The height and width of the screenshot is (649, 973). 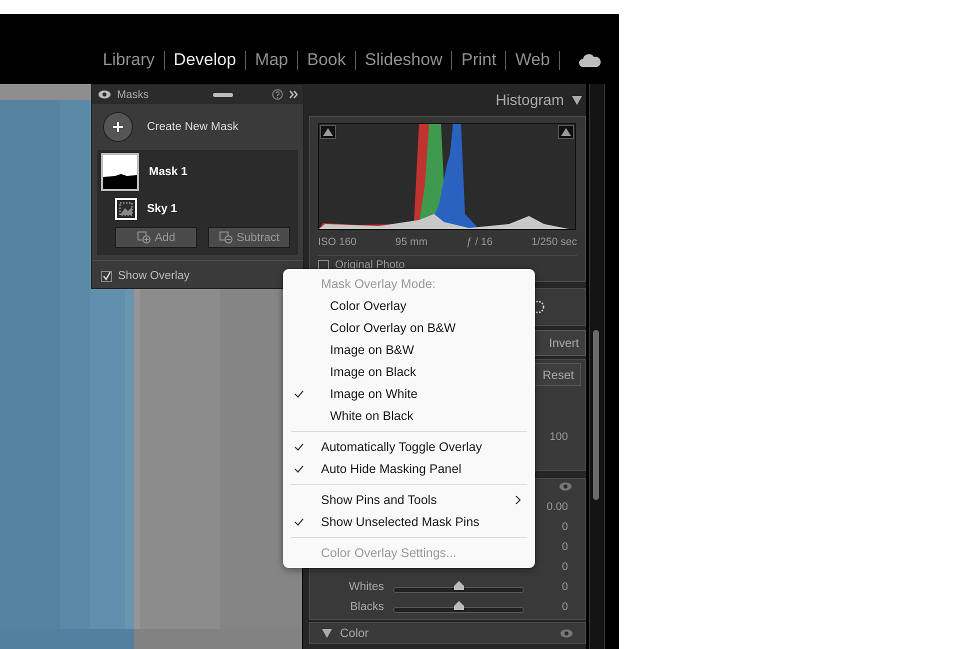 I want to click on menu-item: Image on White, so click(x=409, y=394).